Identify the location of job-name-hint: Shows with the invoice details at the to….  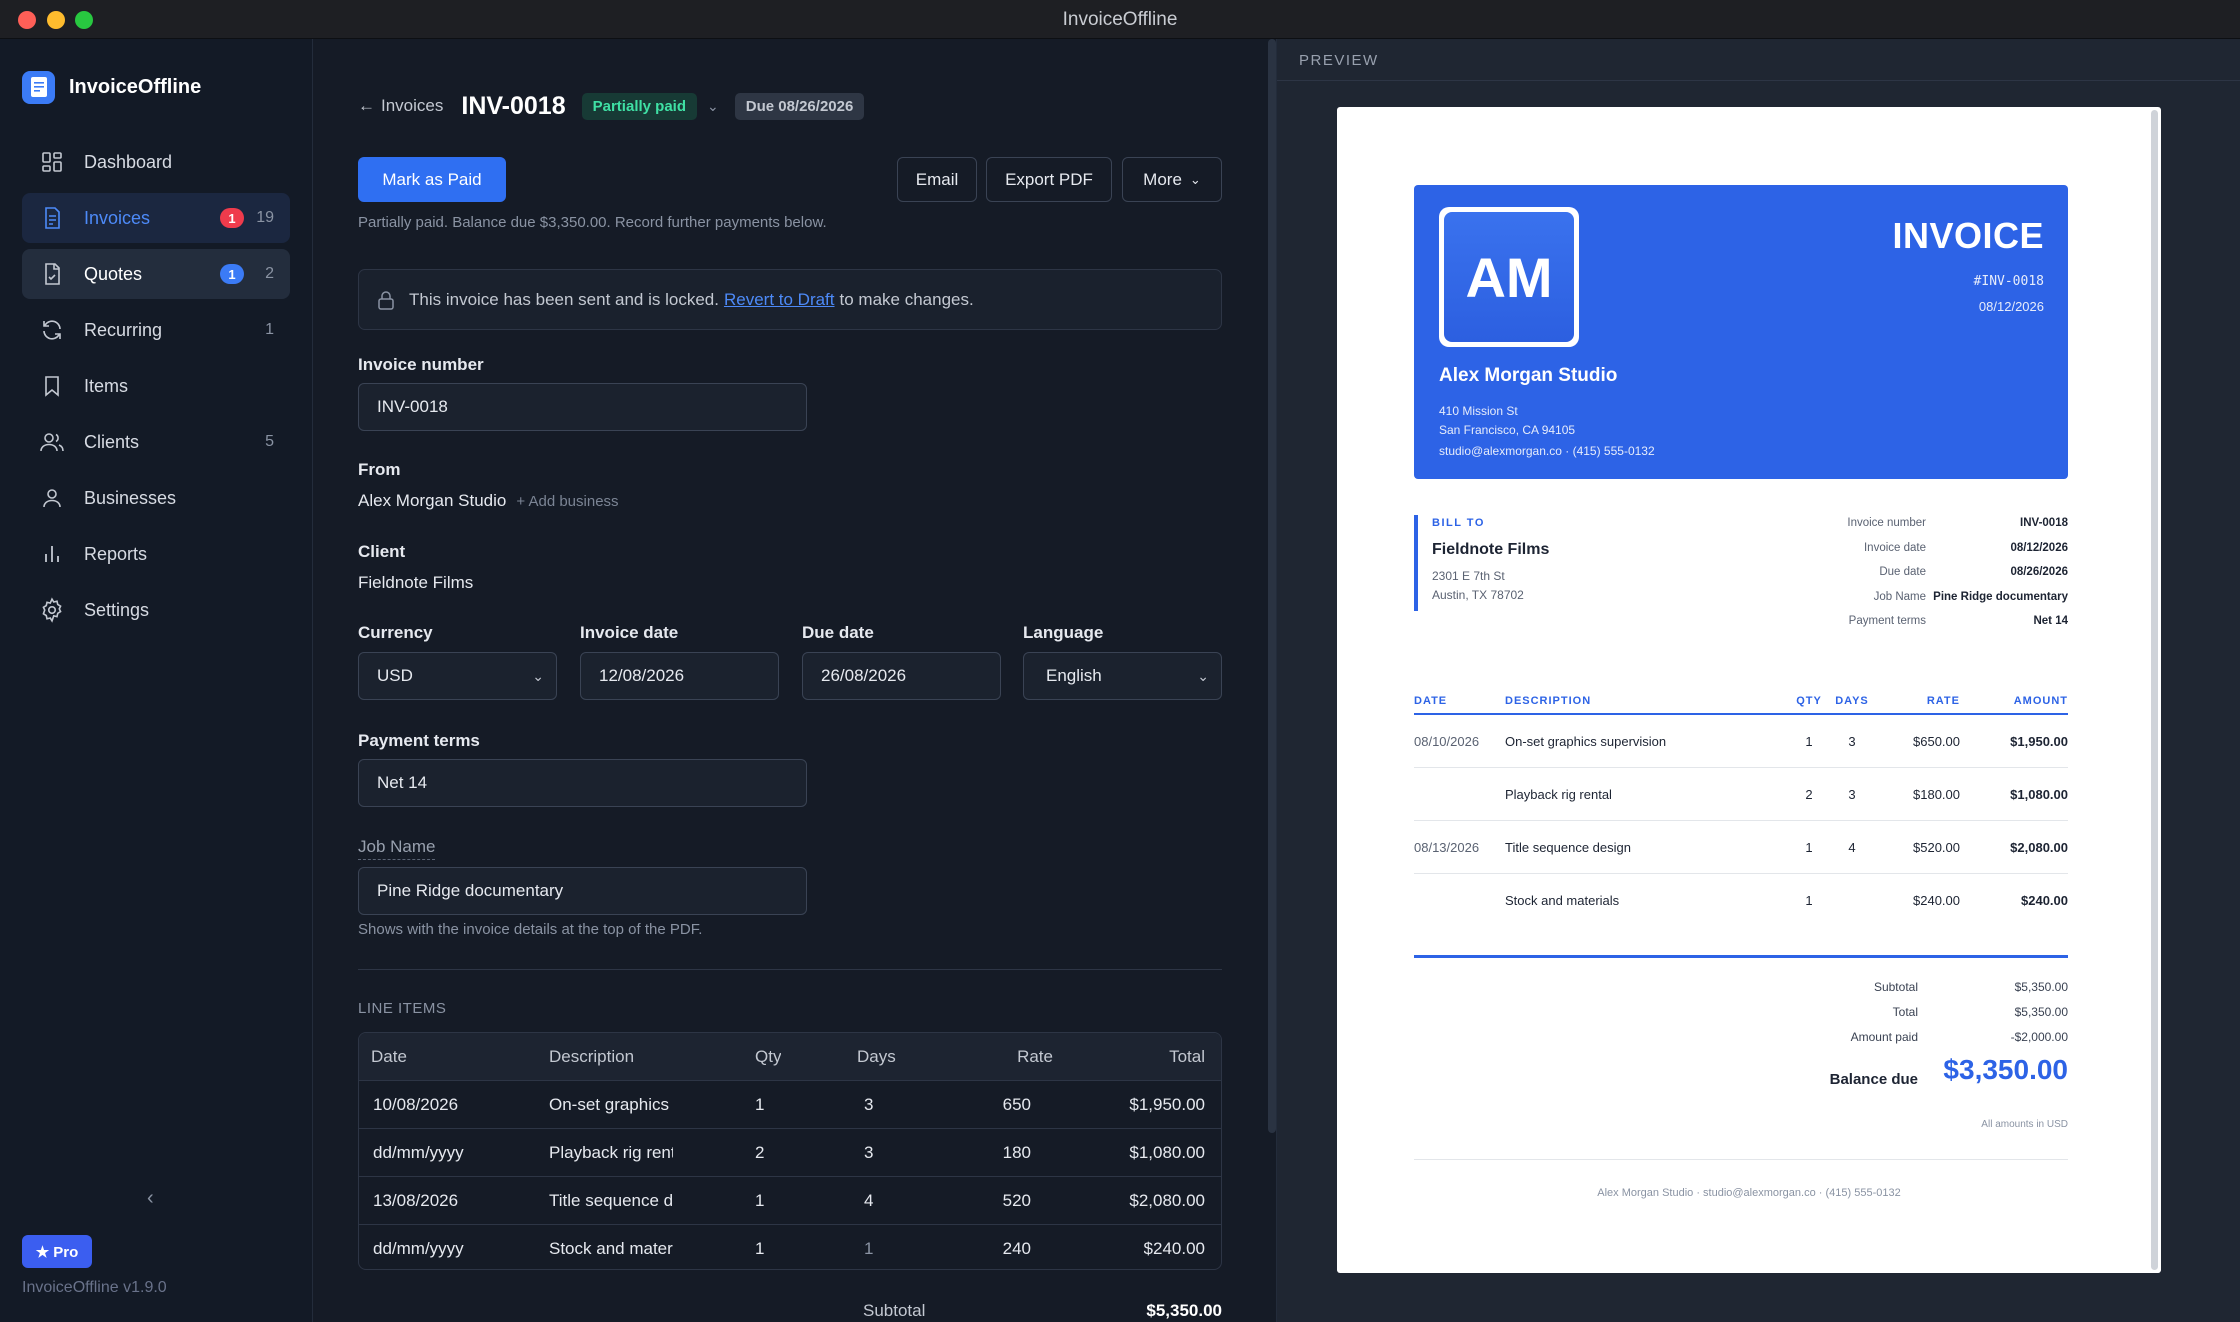
(530, 929).